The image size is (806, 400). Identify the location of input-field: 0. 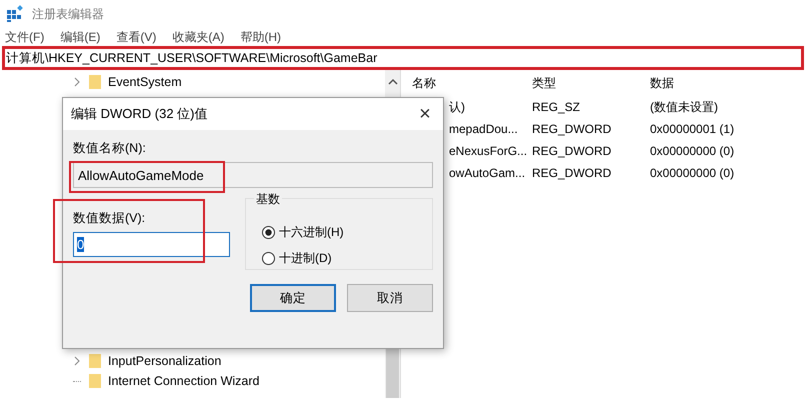
(151, 244).